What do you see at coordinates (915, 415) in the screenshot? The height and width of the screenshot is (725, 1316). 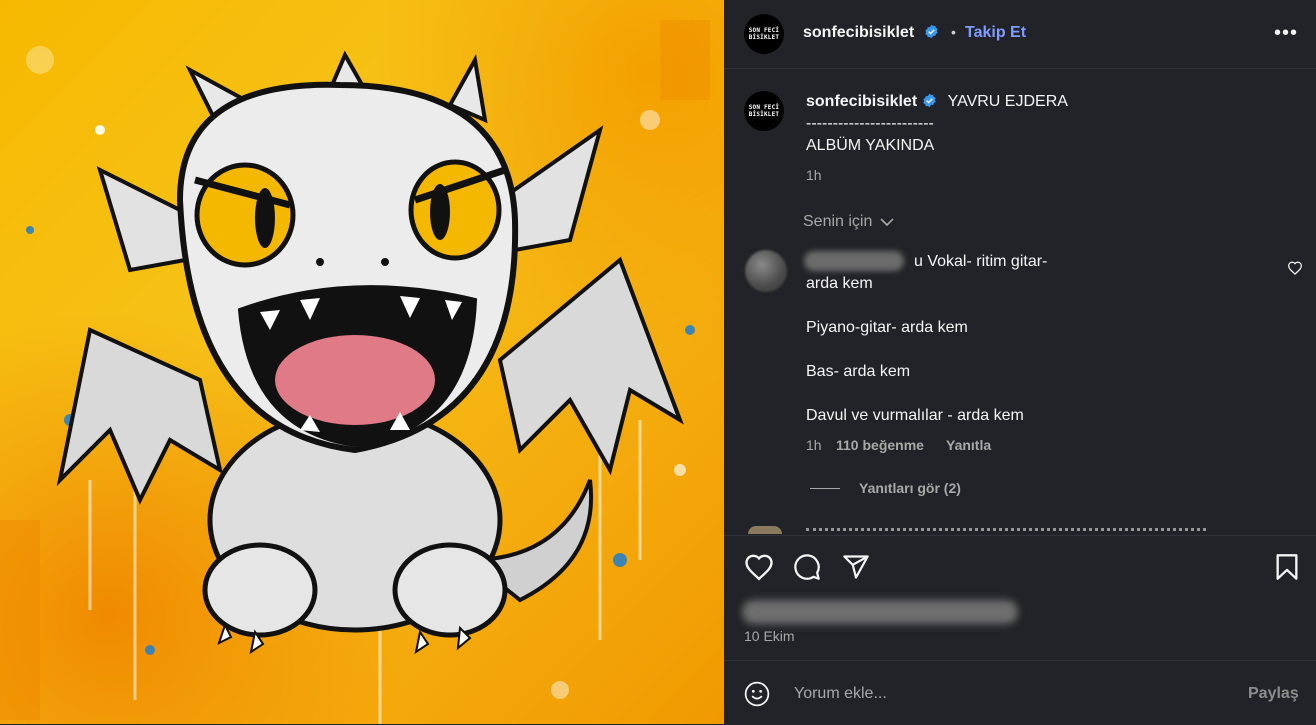 I see `comment-line-5: Davul ve vurmalılar - arda kem` at bounding box center [915, 415].